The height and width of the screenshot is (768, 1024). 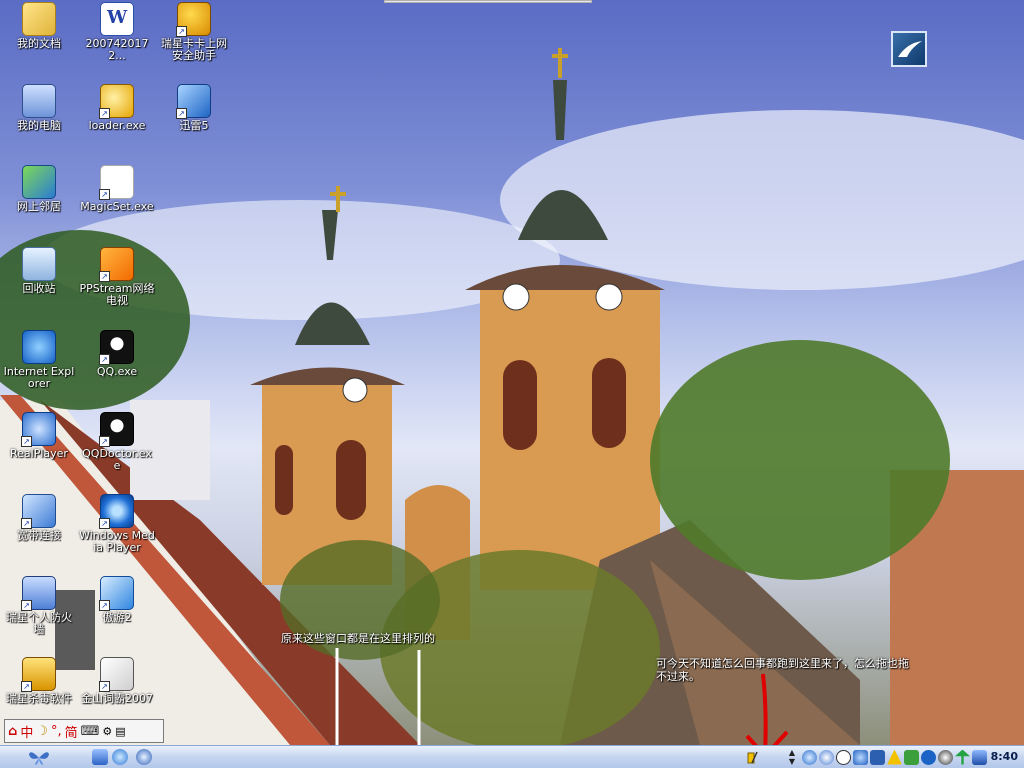 I want to click on tray-update-icon, so click(x=928, y=757).